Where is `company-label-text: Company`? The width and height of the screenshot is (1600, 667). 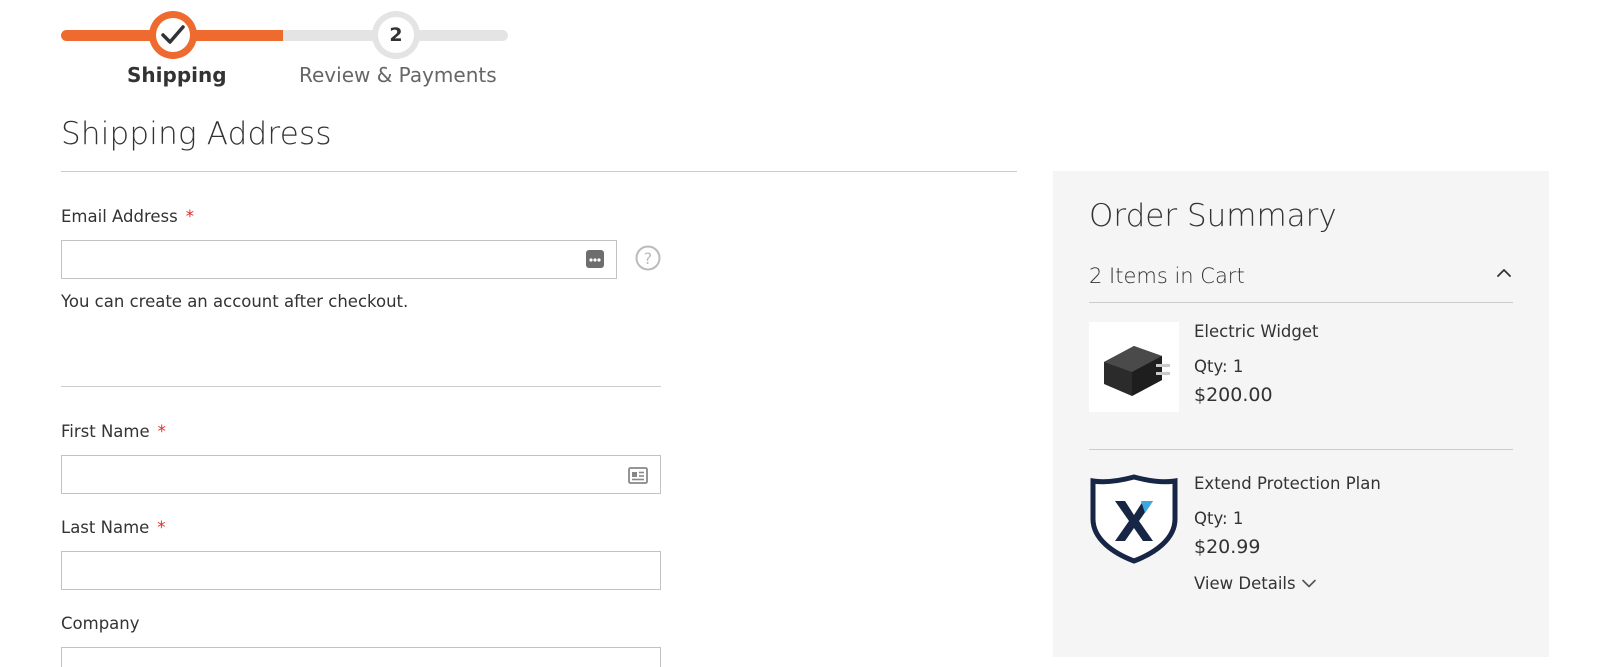
company-label-text: Company is located at coordinates (100, 623).